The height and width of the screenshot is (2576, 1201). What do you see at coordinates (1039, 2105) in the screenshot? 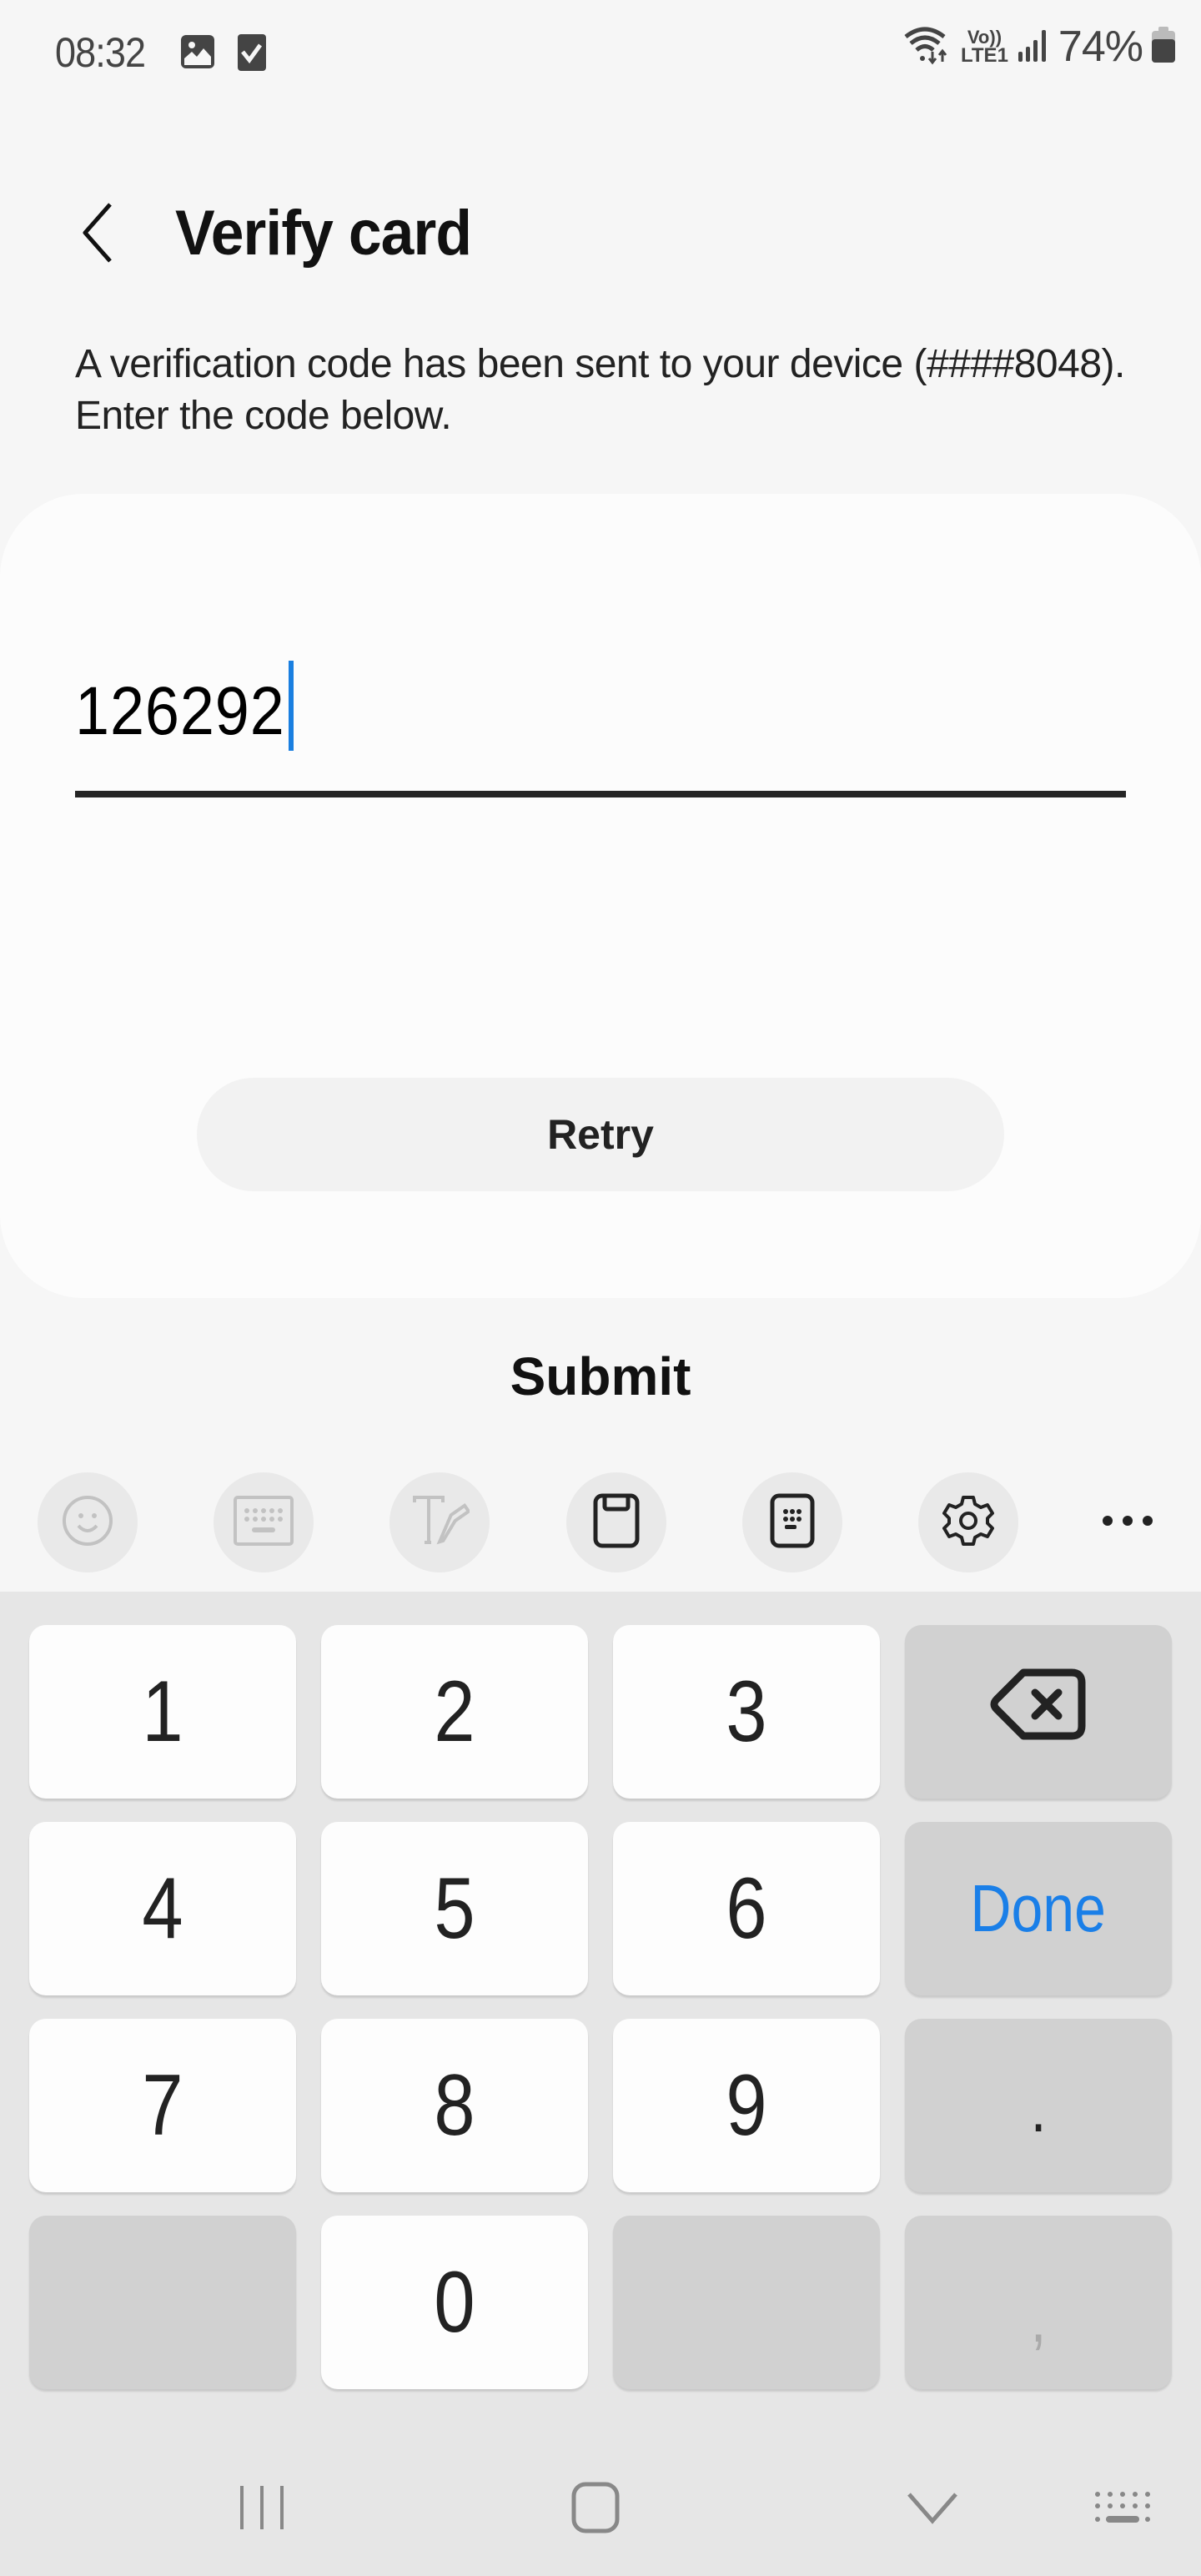
I see `key-period: .` at bounding box center [1039, 2105].